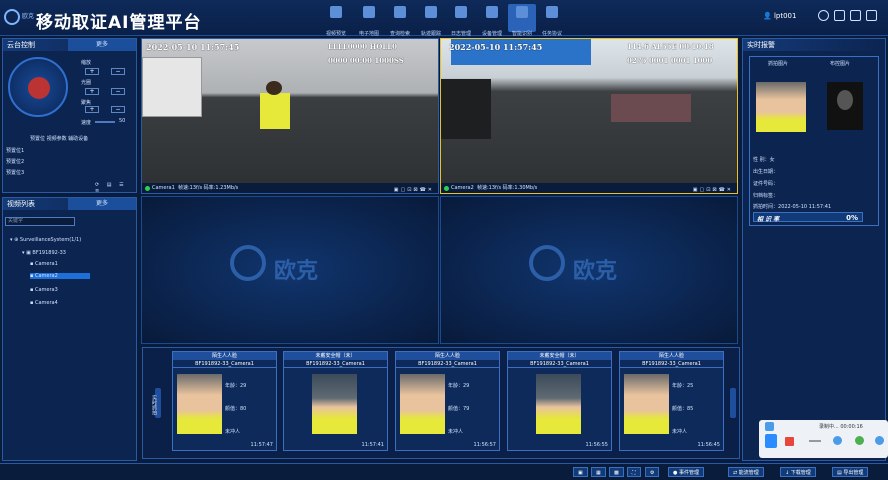 The image size is (888, 480). I want to click on pen-icon, so click(837, 440).